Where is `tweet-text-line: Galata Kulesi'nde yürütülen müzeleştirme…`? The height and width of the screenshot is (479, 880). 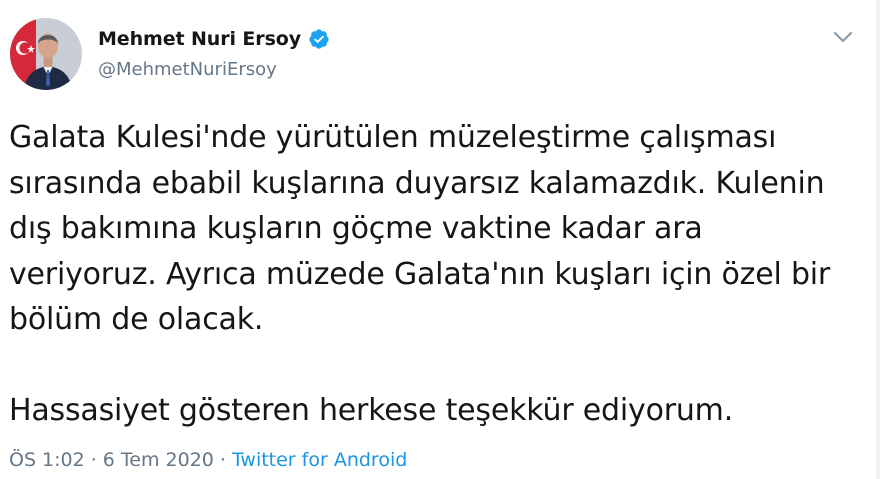 tweet-text-line: Galata Kulesi'nde yürütülen müzeleştirme… is located at coordinates (393, 137).